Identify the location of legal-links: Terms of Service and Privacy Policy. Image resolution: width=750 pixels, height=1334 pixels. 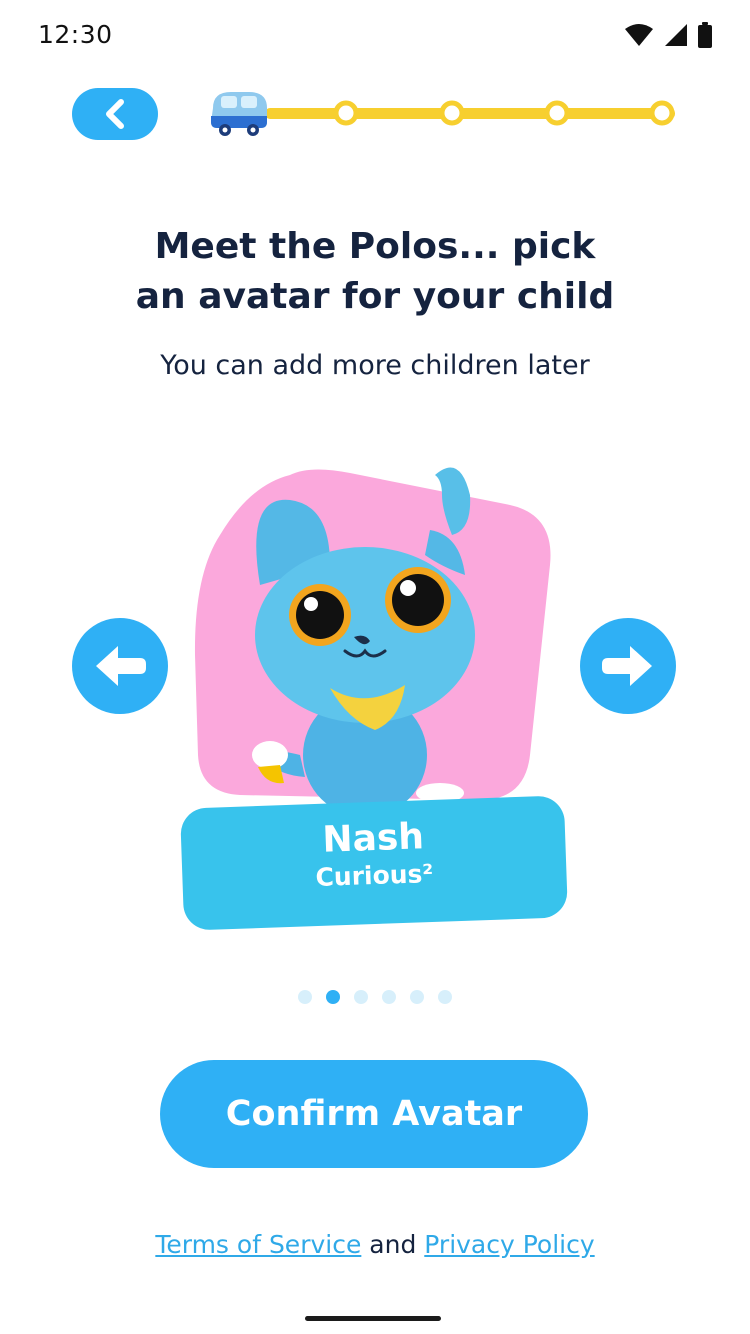
(375, 1244).